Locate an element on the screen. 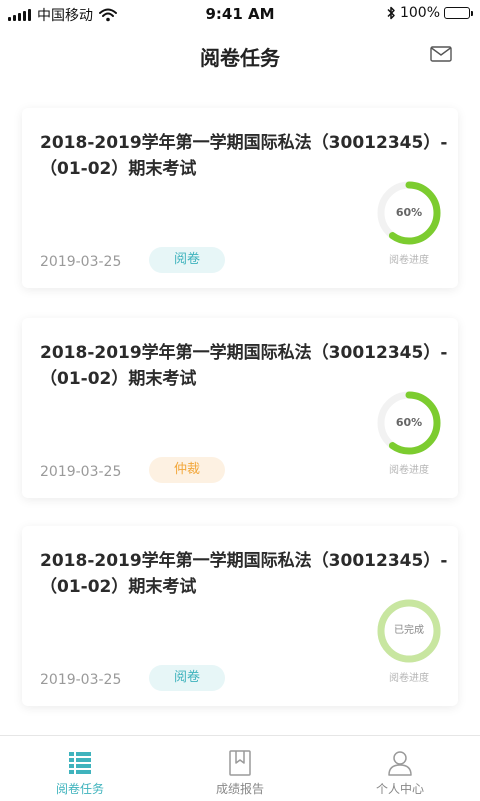  tab-label: 成绩报告 is located at coordinates (239, 789).